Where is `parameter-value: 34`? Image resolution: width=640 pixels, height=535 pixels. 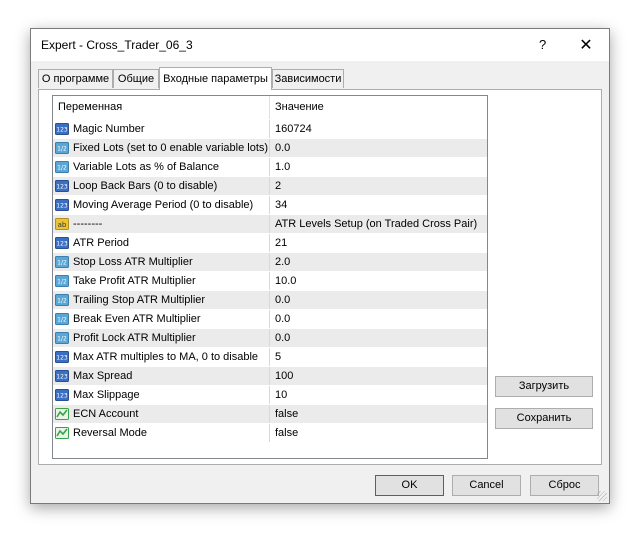
parameter-value: 34 is located at coordinates (378, 205).